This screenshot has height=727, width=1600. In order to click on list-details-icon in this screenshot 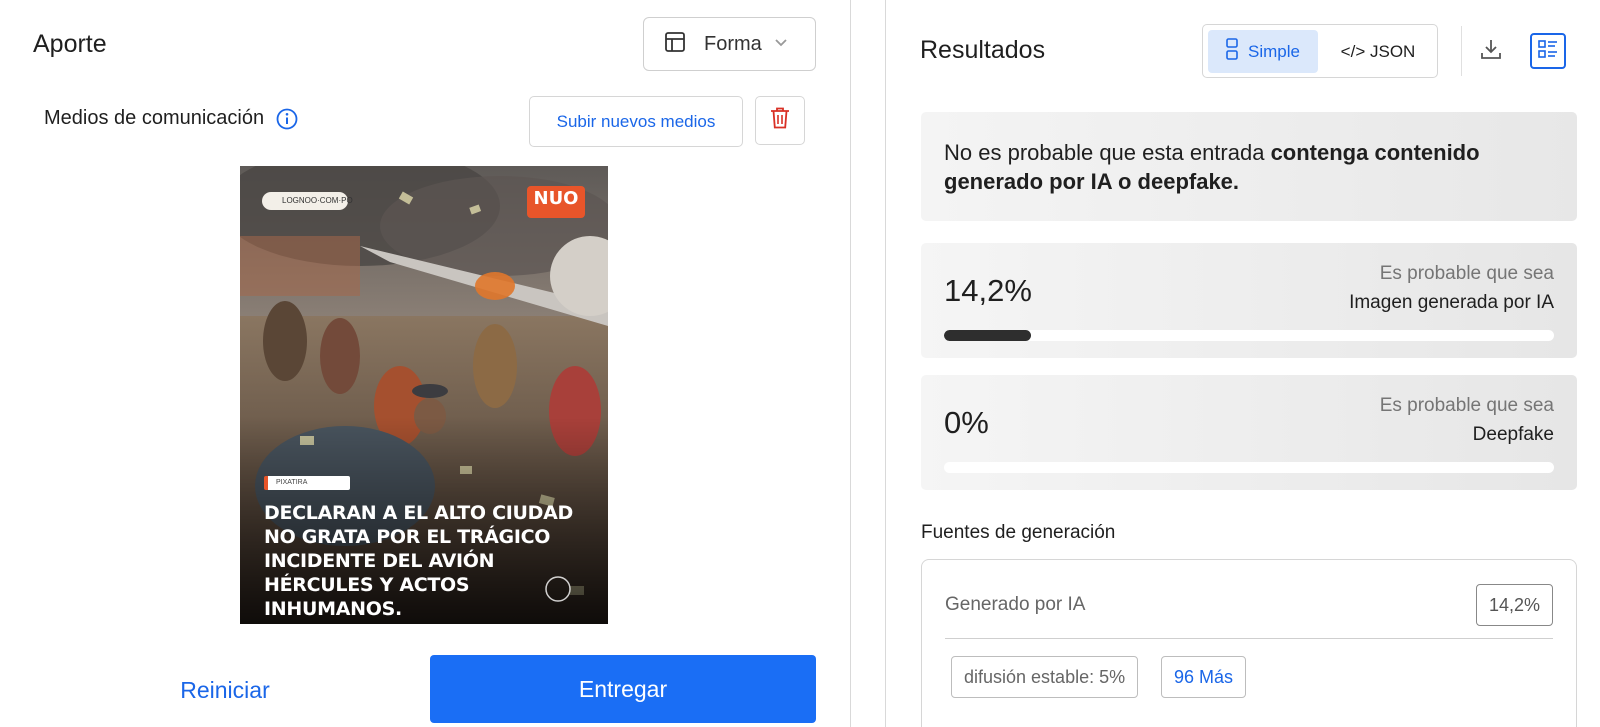, I will do `click(1548, 51)`.